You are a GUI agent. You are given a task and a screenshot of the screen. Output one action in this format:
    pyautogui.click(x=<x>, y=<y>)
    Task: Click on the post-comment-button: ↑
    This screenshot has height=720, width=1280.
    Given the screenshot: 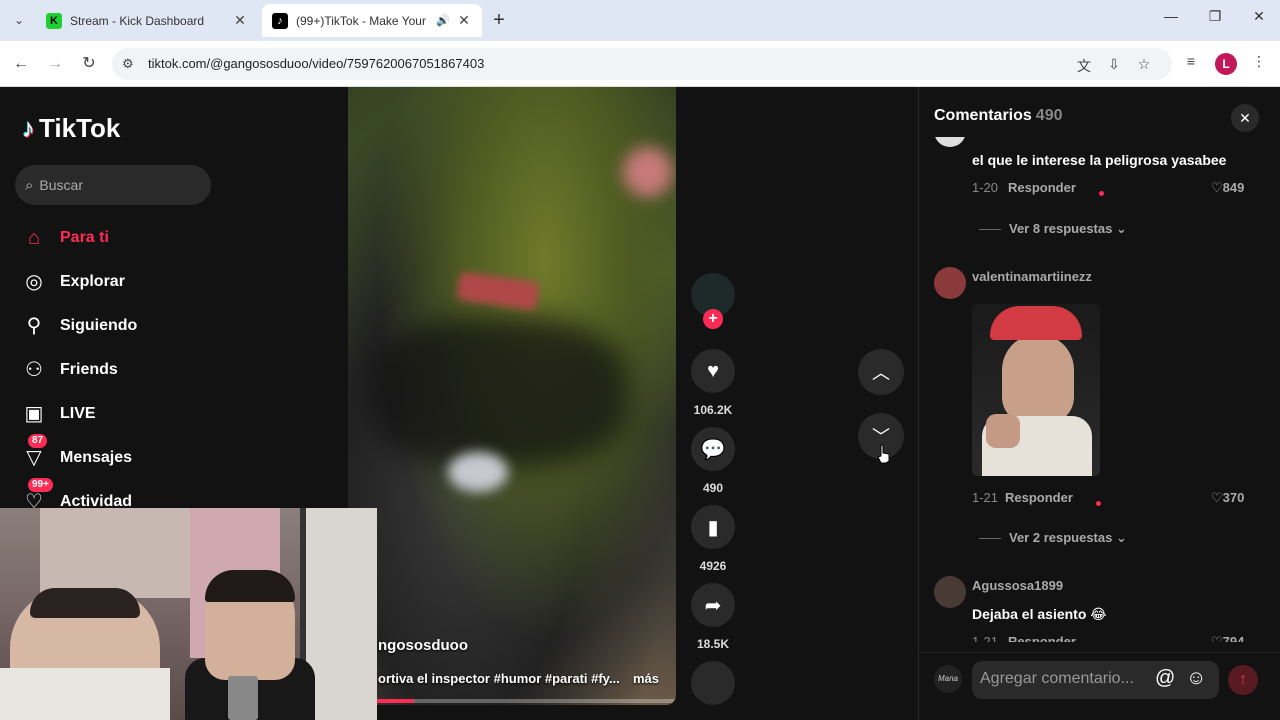 What is the action you would take?
    pyautogui.click(x=1243, y=680)
    